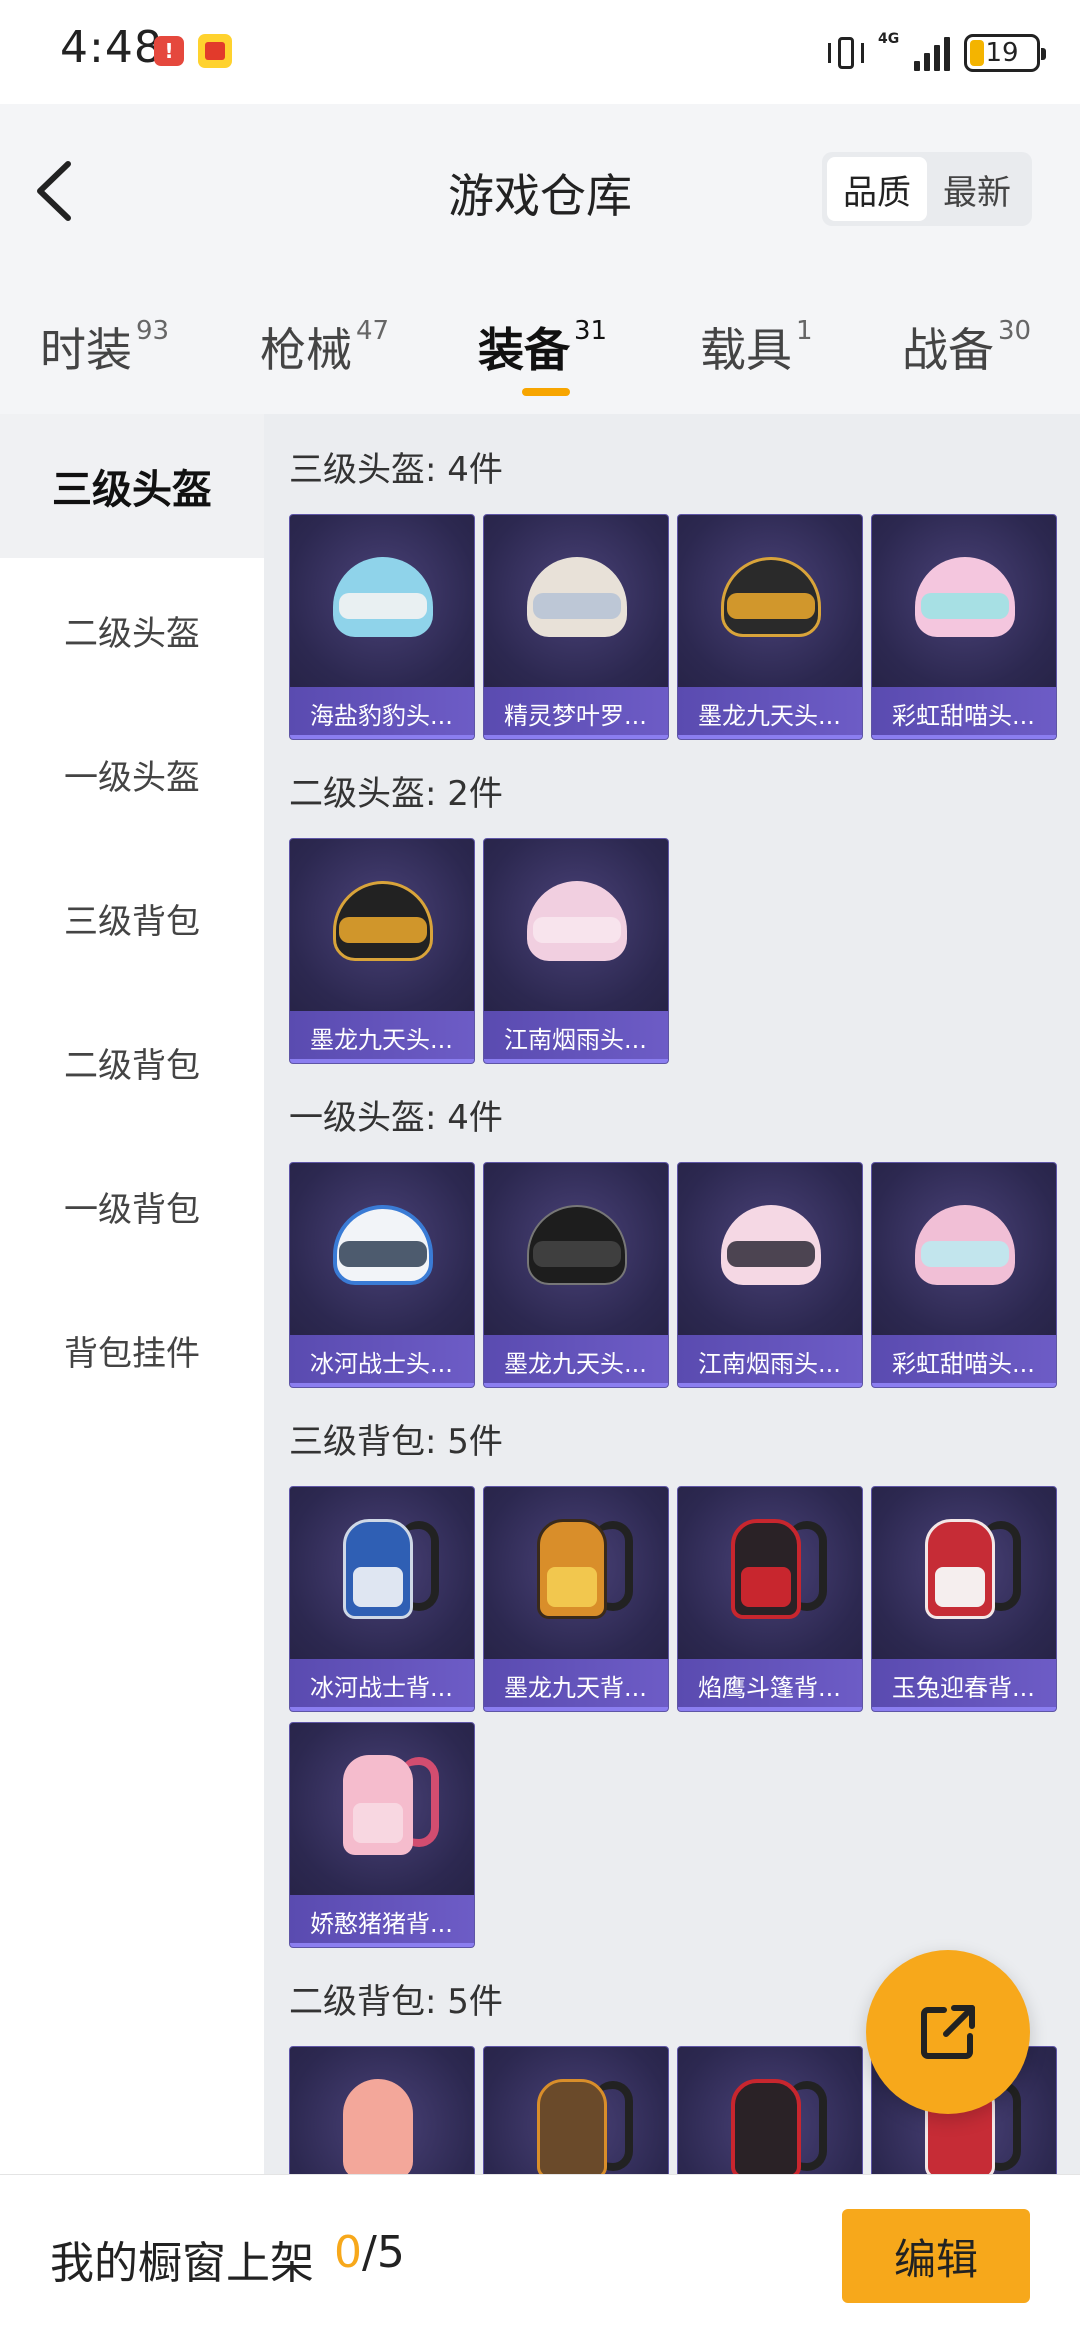 This screenshot has height=2340, width=1080. Describe the element at coordinates (132, 486) in the screenshot. I see `sidebar-item-level3-helmet: 三级头盔` at that location.